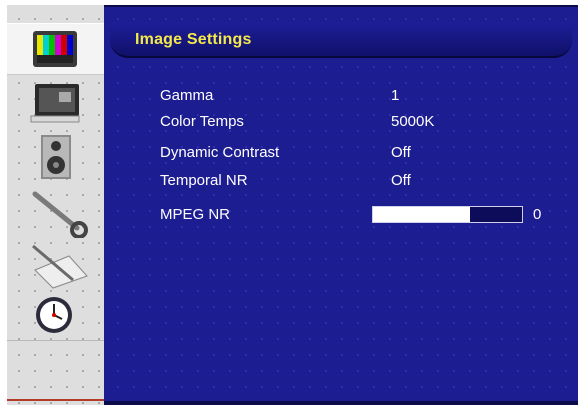  Describe the element at coordinates (341, 403) in the screenshot. I see `bottom-divider` at that location.